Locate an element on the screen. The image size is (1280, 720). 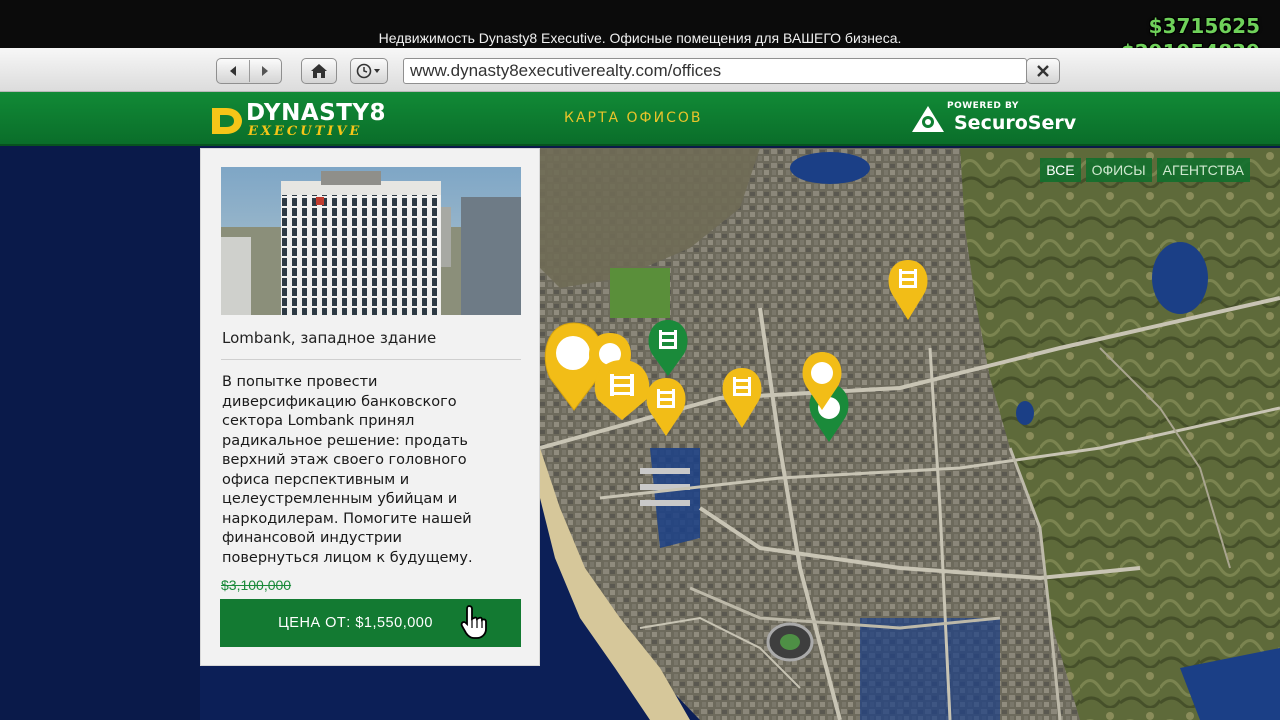
home-button is located at coordinates (319, 71).